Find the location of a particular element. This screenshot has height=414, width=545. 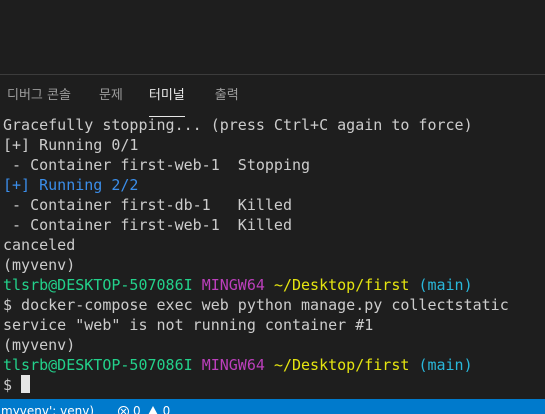

terminal-line: - Container first-web-1 Stopping is located at coordinates (272, 165).